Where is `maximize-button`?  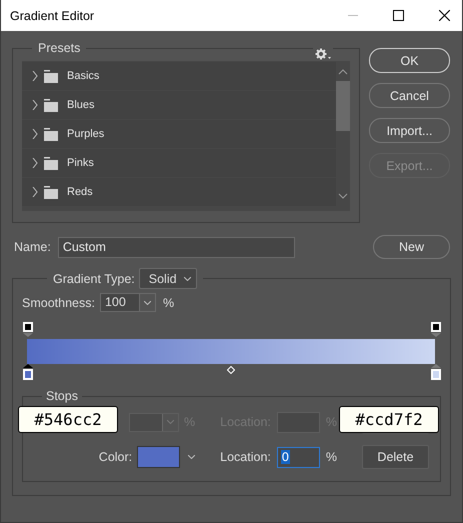
maximize-button is located at coordinates (398, 15).